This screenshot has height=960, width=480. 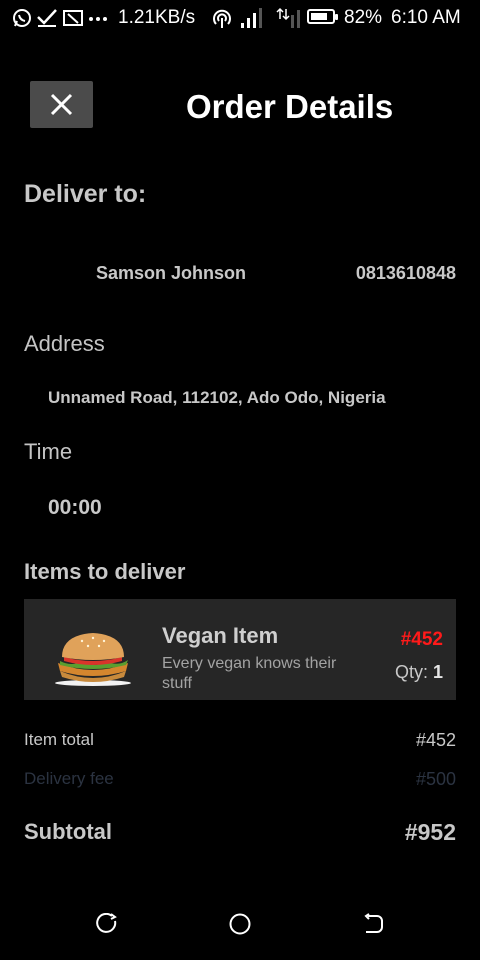 I want to click on status-bar: 1.21KB/s 82% 6:10 AM, so click(x=240, y=18).